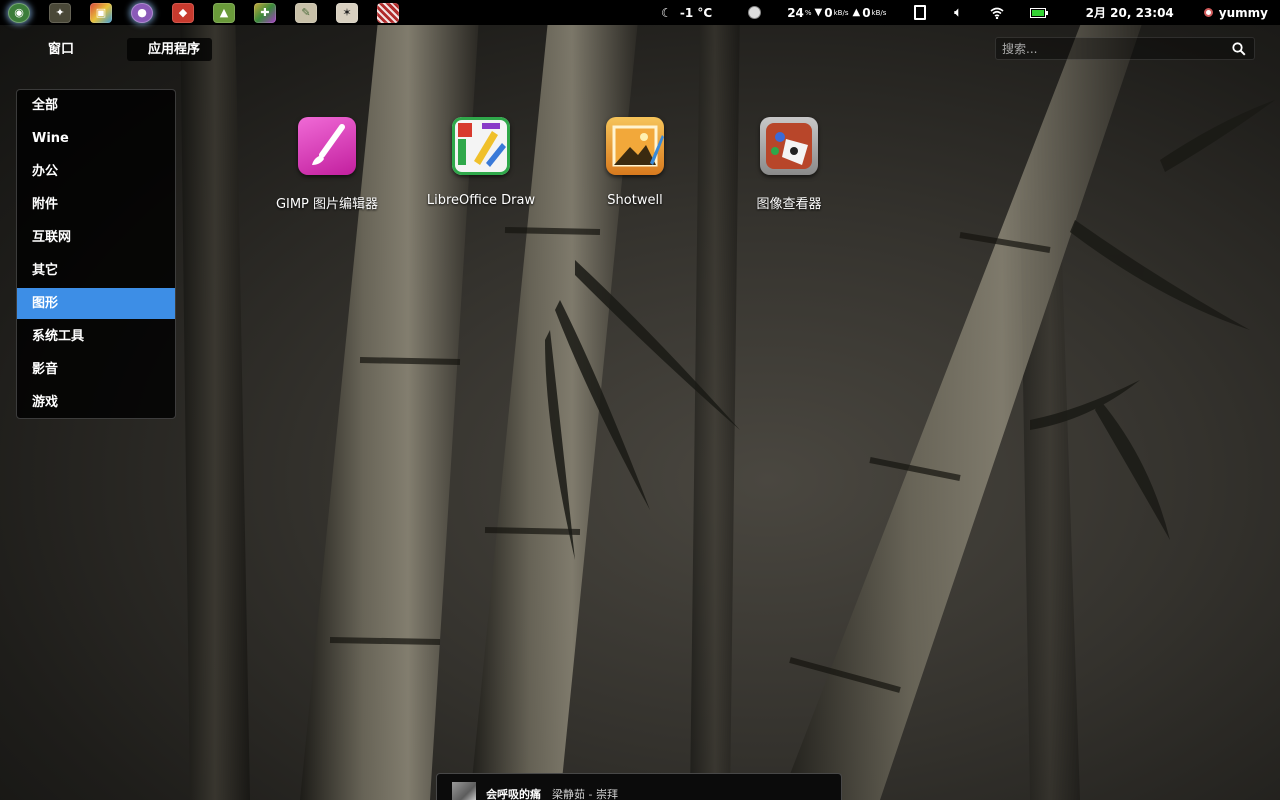  What do you see at coordinates (1208, 12) in the screenshot?
I see `user-avatar-icon` at bounding box center [1208, 12].